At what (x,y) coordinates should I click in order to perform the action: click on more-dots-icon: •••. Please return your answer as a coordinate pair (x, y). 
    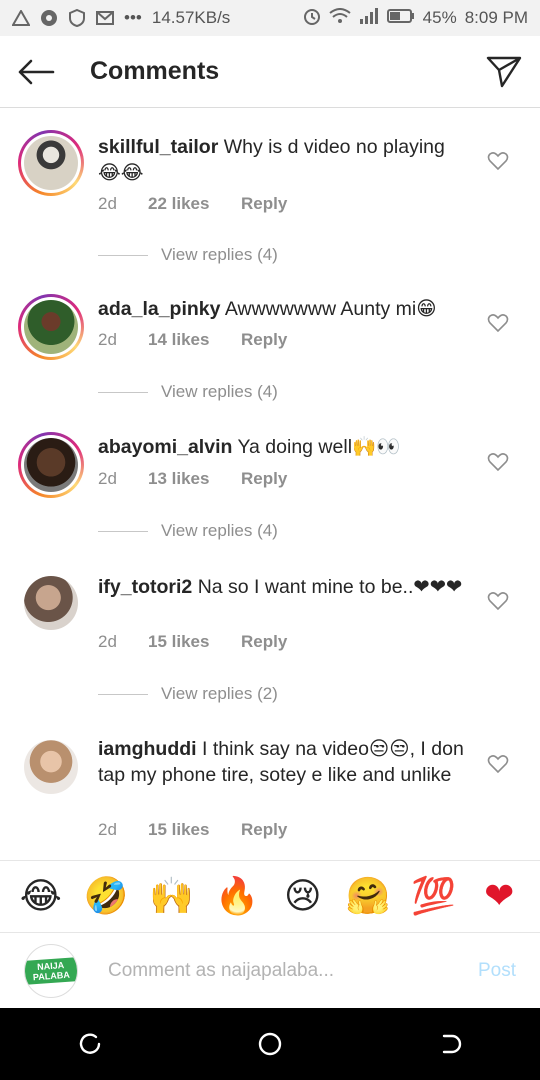
    Looking at the image, I should click on (133, 17).